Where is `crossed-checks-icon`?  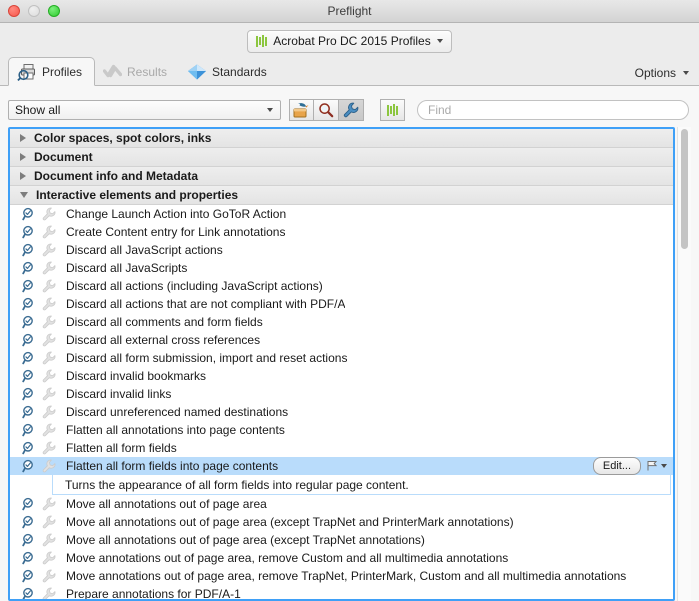 crossed-checks-icon is located at coordinates (113, 72).